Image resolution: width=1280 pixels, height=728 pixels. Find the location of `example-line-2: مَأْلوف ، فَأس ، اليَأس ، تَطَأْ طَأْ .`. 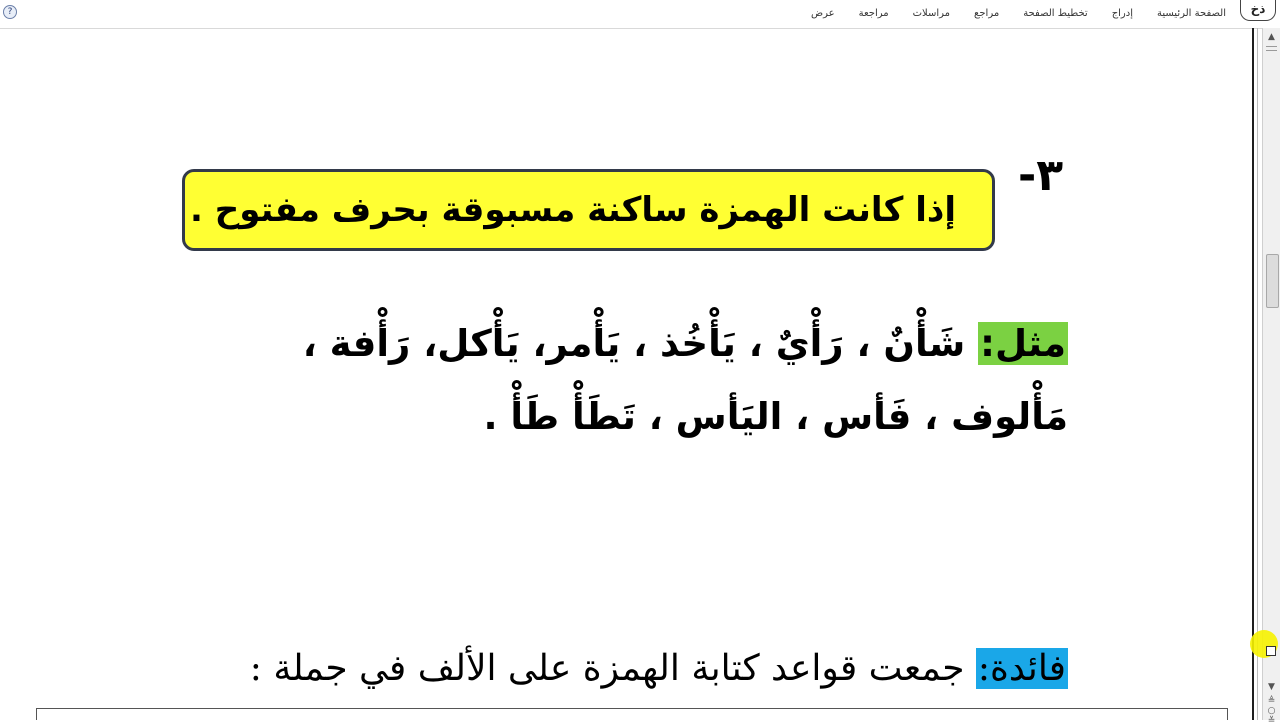

example-line-2: مَأْلوف ، فَأس ، اليَأس ، تَطَأْ طَأْ . is located at coordinates (769, 416).